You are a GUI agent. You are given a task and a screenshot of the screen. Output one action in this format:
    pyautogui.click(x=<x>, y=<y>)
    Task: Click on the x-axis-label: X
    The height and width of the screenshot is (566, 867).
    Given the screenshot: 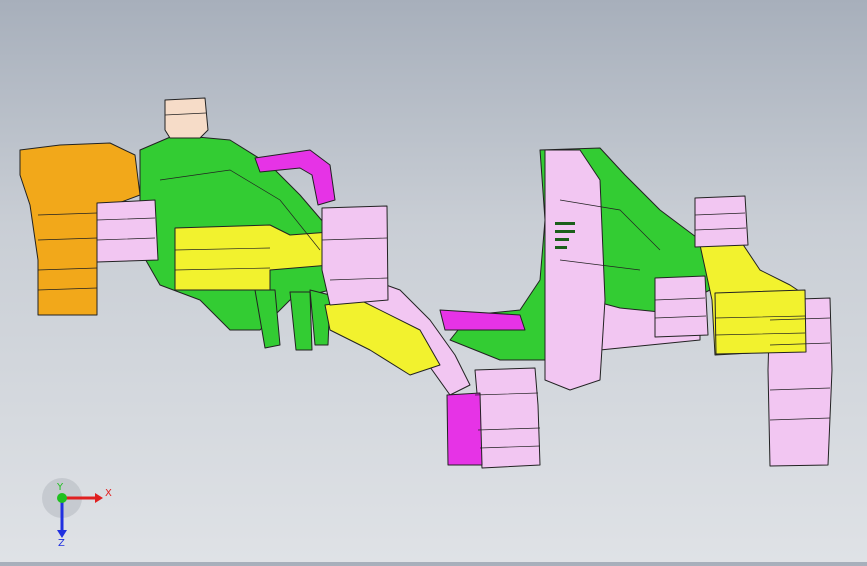 What is the action you would take?
    pyautogui.click(x=108, y=493)
    